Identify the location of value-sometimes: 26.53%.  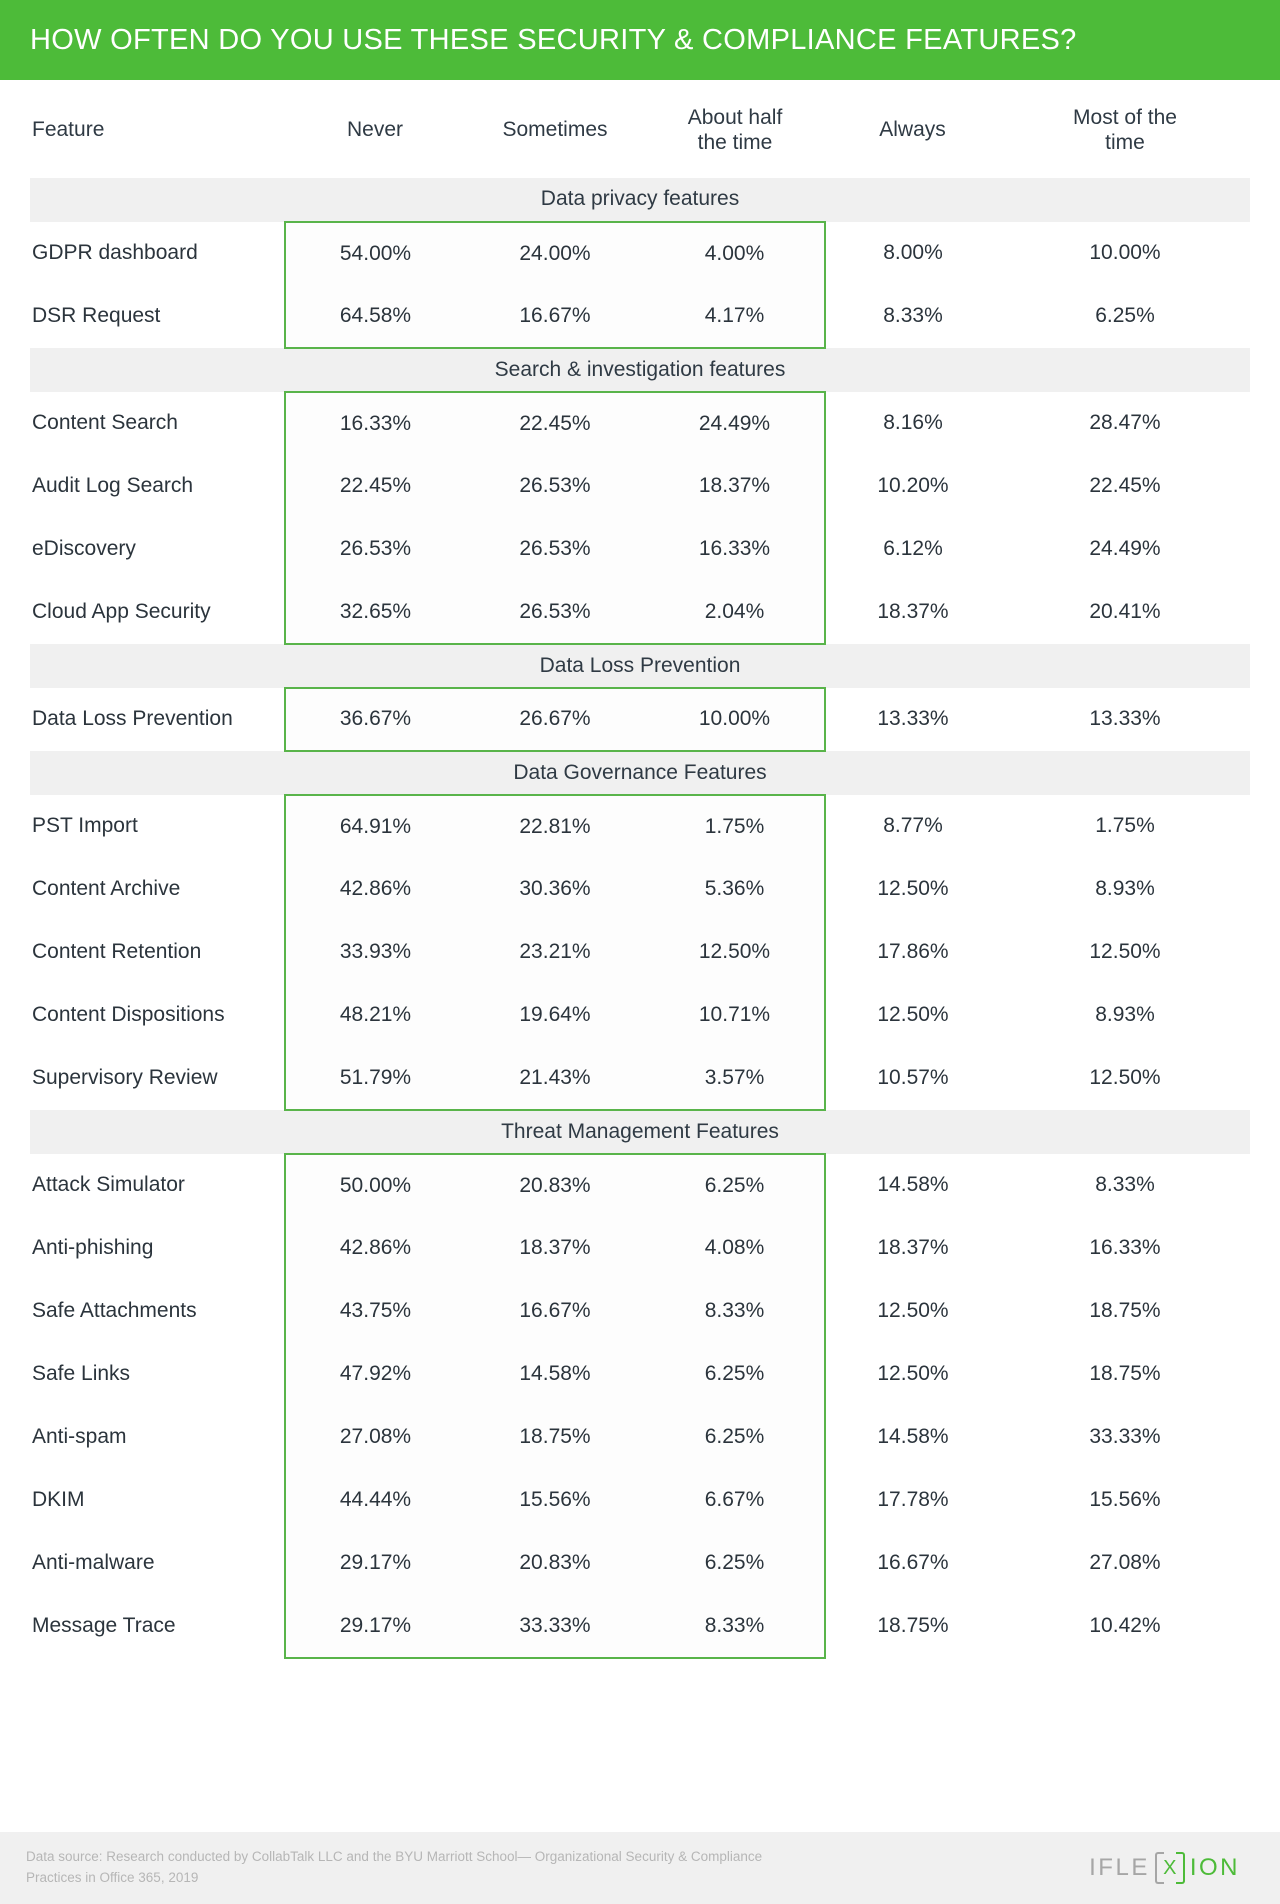
(555, 612).